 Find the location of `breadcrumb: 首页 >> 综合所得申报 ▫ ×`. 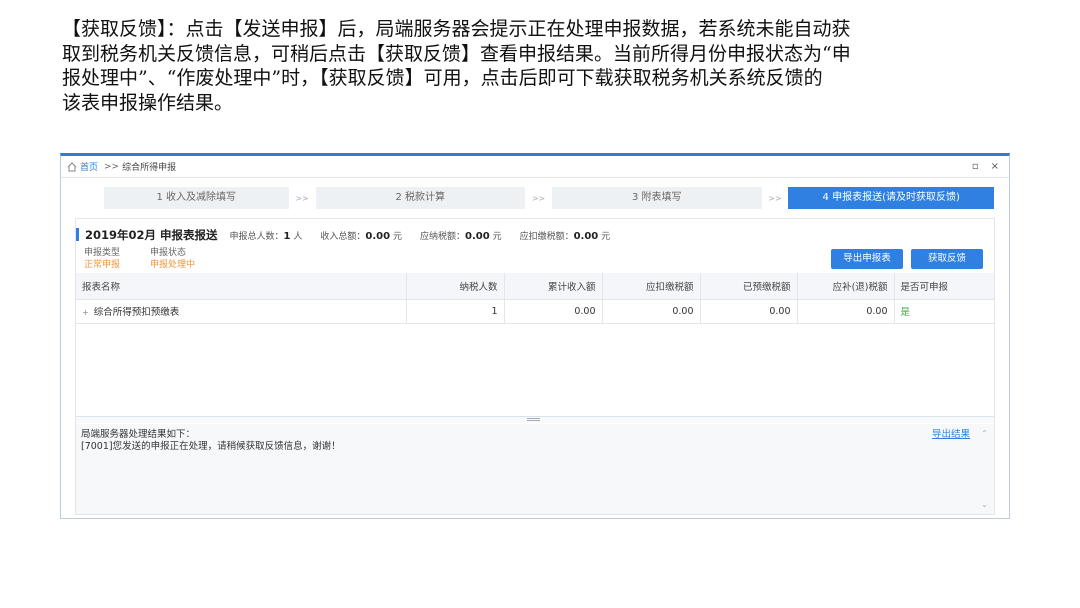

breadcrumb: 首页 >> 综合所得申报 ▫ × is located at coordinates (535, 167).